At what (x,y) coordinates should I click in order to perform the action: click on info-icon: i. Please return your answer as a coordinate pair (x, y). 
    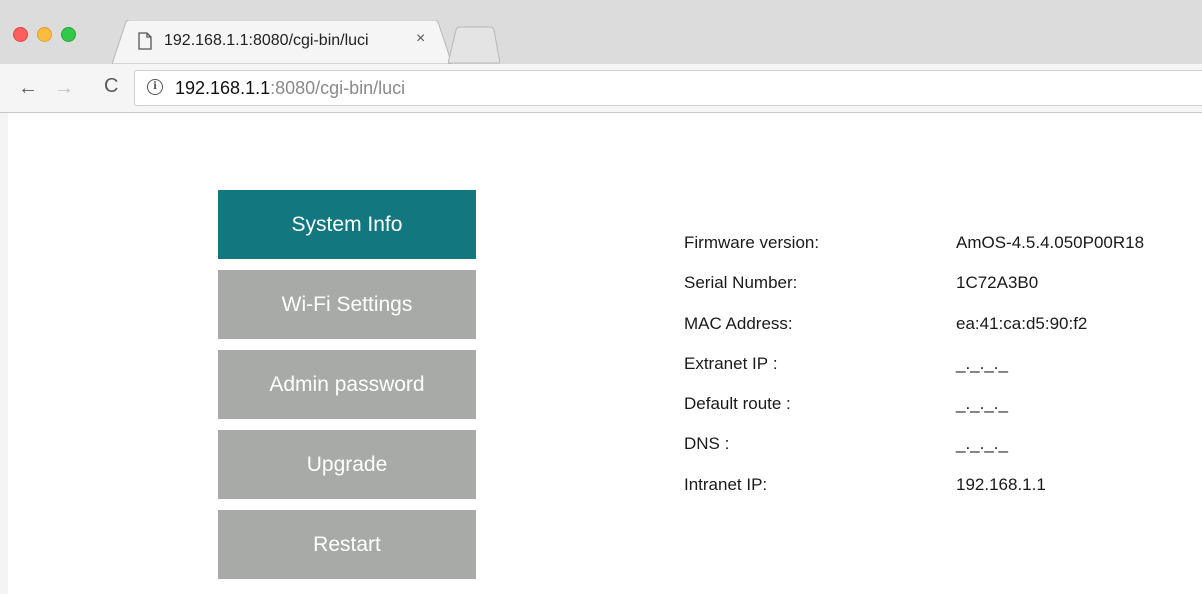
    Looking at the image, I should click on (155, 87).